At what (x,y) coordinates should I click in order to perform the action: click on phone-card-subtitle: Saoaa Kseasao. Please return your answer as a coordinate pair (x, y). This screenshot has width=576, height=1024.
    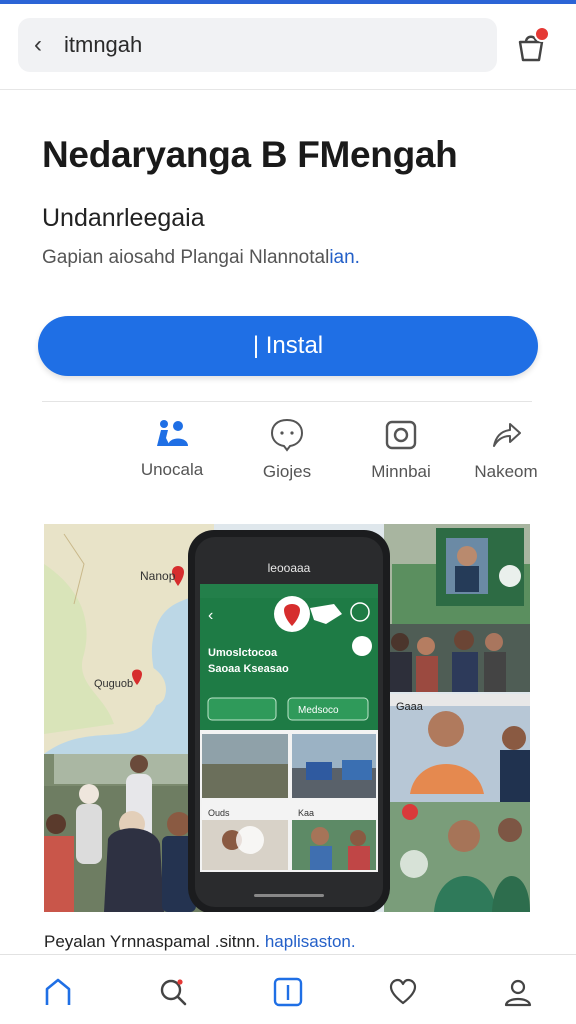
    Looking at the image, I should click on (248, 669).